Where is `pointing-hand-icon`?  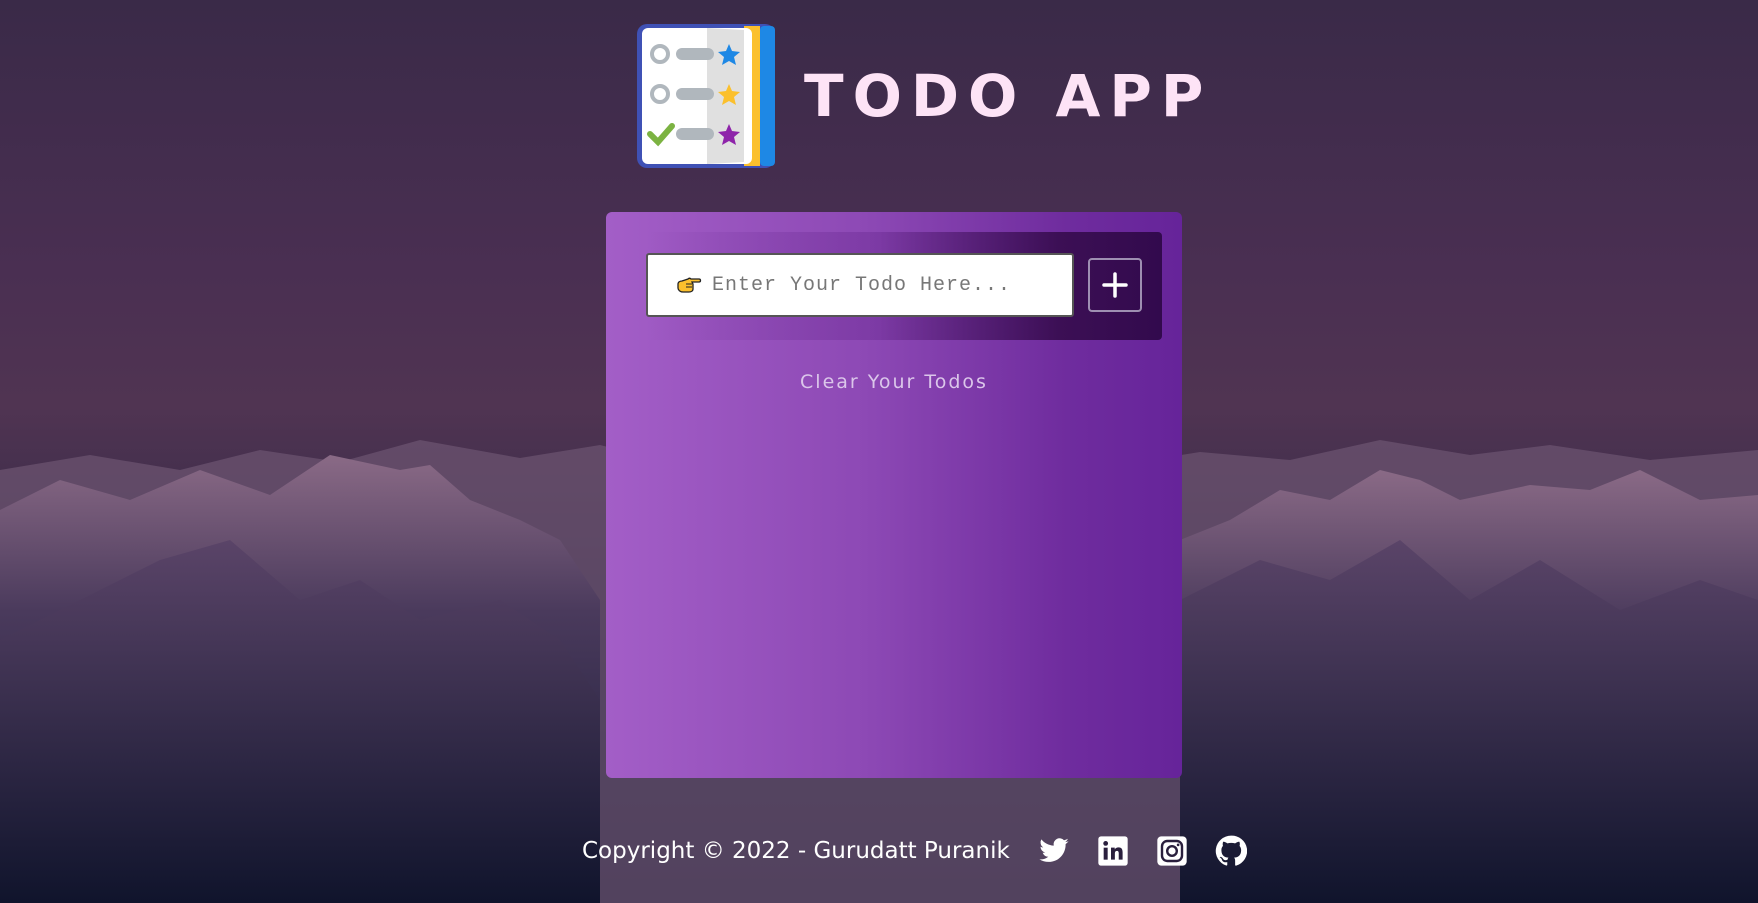 pointing-hand-icon is located at coordinates (689, 285).